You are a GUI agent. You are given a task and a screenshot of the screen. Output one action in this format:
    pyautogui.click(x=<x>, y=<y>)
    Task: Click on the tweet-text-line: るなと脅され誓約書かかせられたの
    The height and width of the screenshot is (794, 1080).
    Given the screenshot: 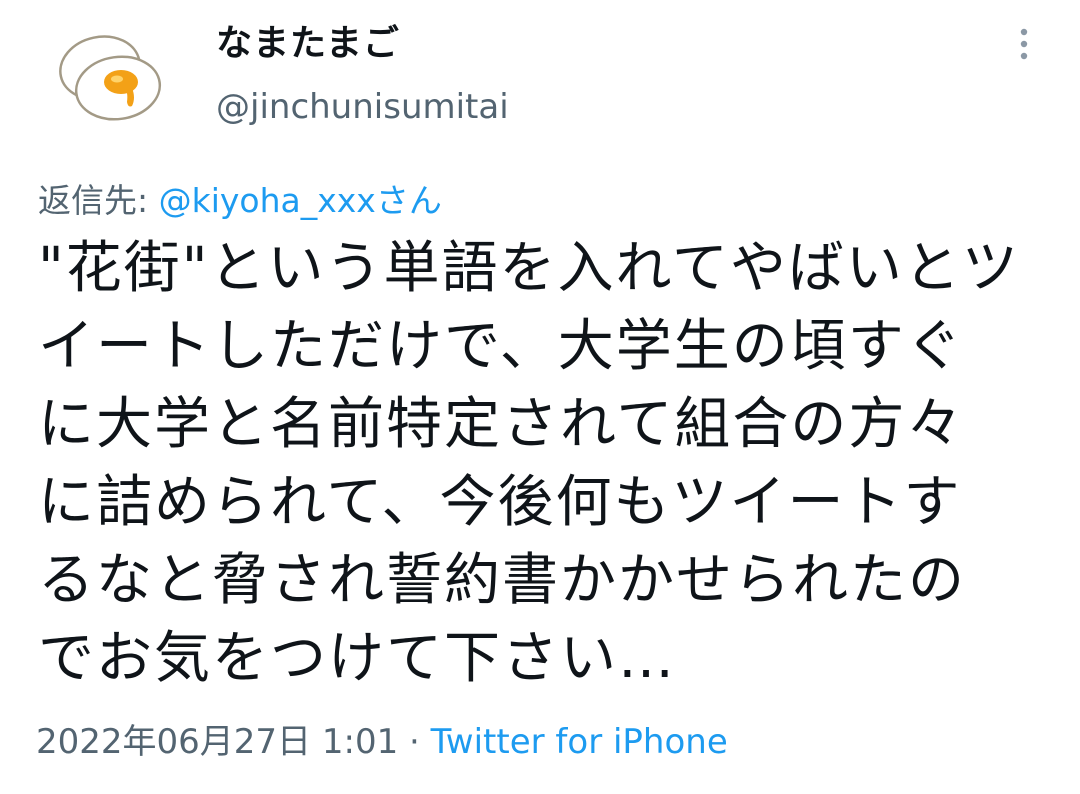 What is the action you would take?
    pyautogui.click(x=502, y=580)
    